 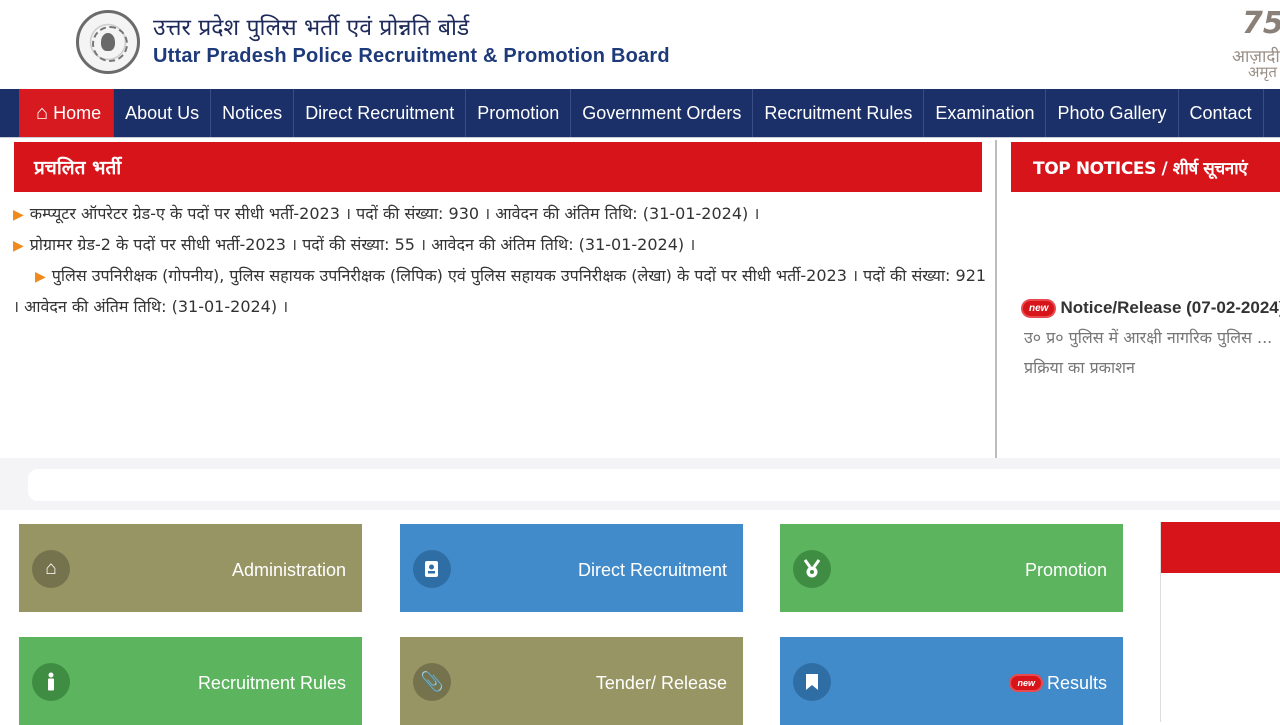 I want to click on medal-icon, so click(x=812, y=569).